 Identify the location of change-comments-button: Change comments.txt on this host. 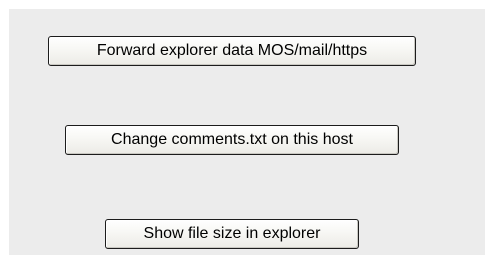
(232, 140).